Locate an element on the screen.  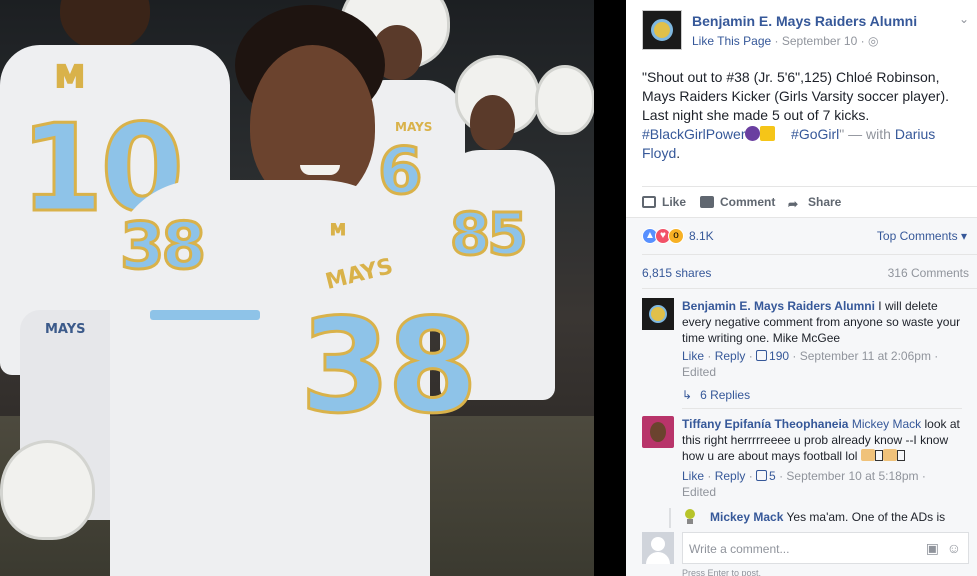
crest-icon is located at coordinates (658, 314).